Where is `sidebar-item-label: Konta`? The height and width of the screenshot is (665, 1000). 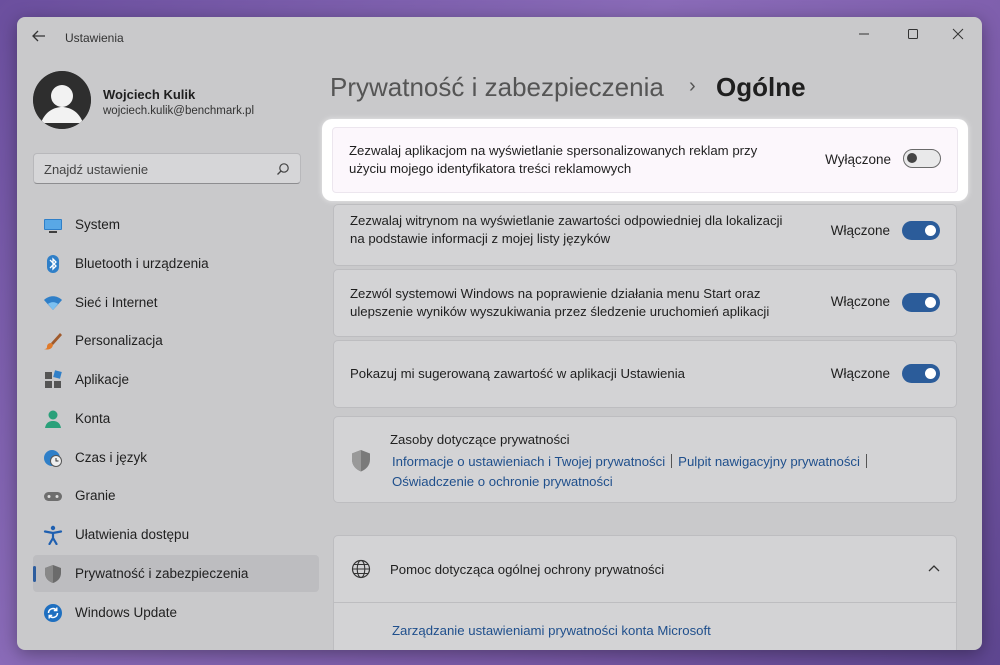 sidebar-item-label: Konta is located at coordinates (93, 418).